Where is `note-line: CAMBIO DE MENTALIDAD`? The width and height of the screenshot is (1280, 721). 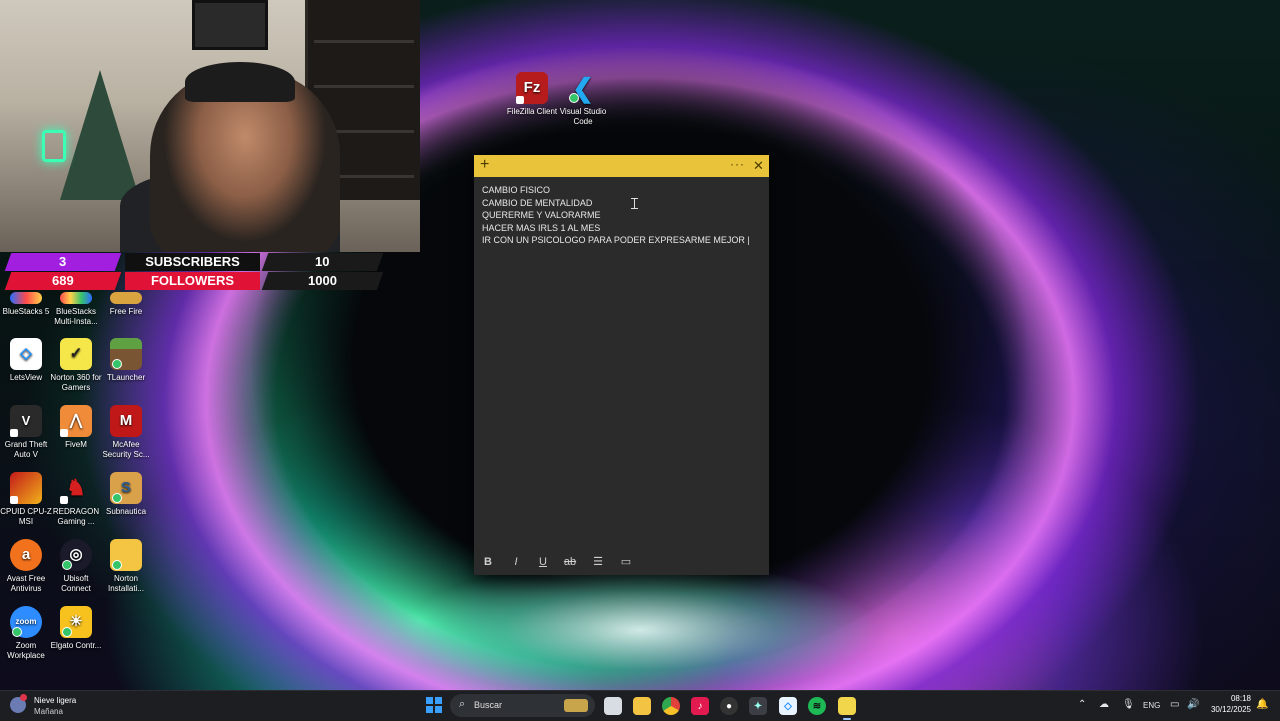
note-line: CAMBIO DE MENTALIDAD is located at coordinates (537, 202).